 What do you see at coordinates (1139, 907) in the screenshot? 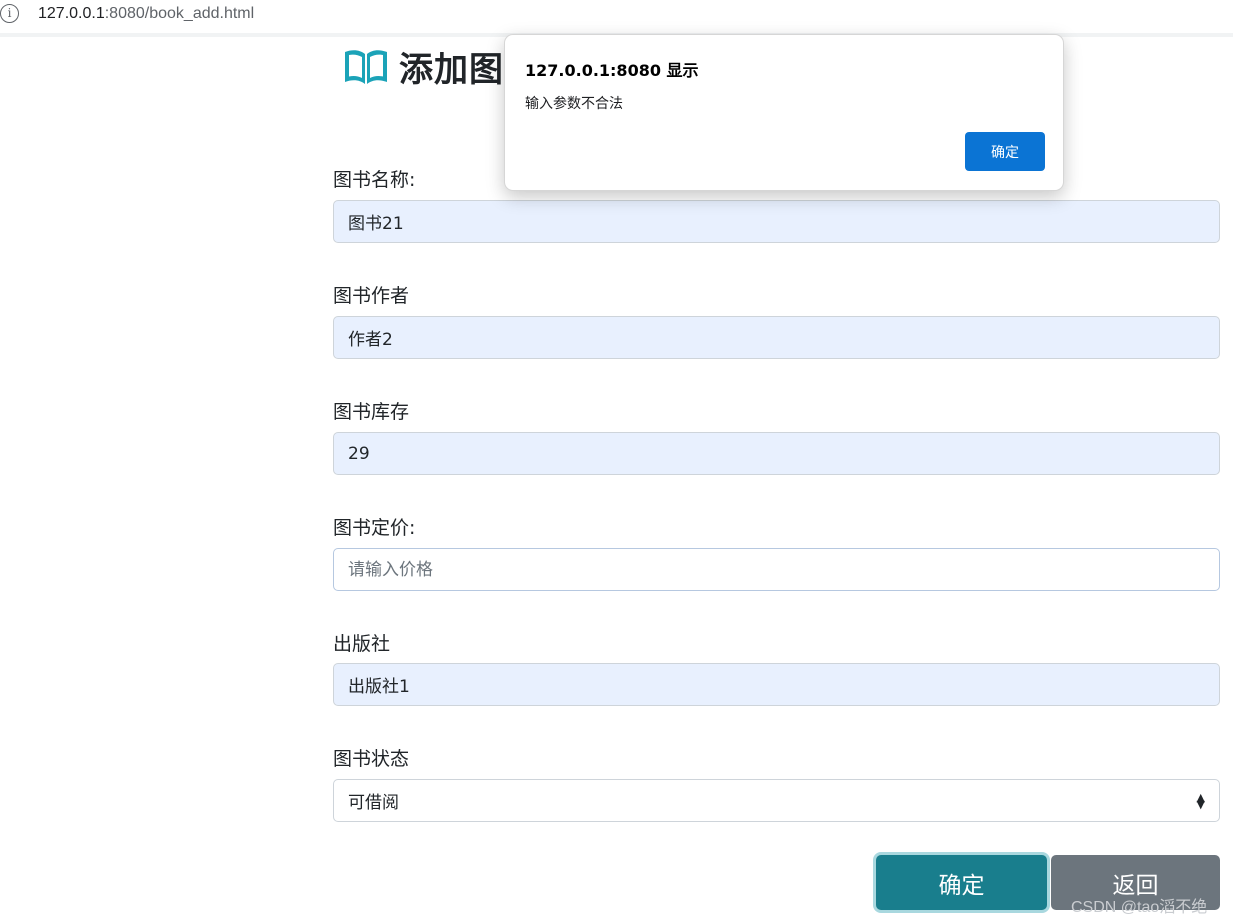
I see `watermark: CSDN @tao滔不绝` at bounding box center [1139, 907].